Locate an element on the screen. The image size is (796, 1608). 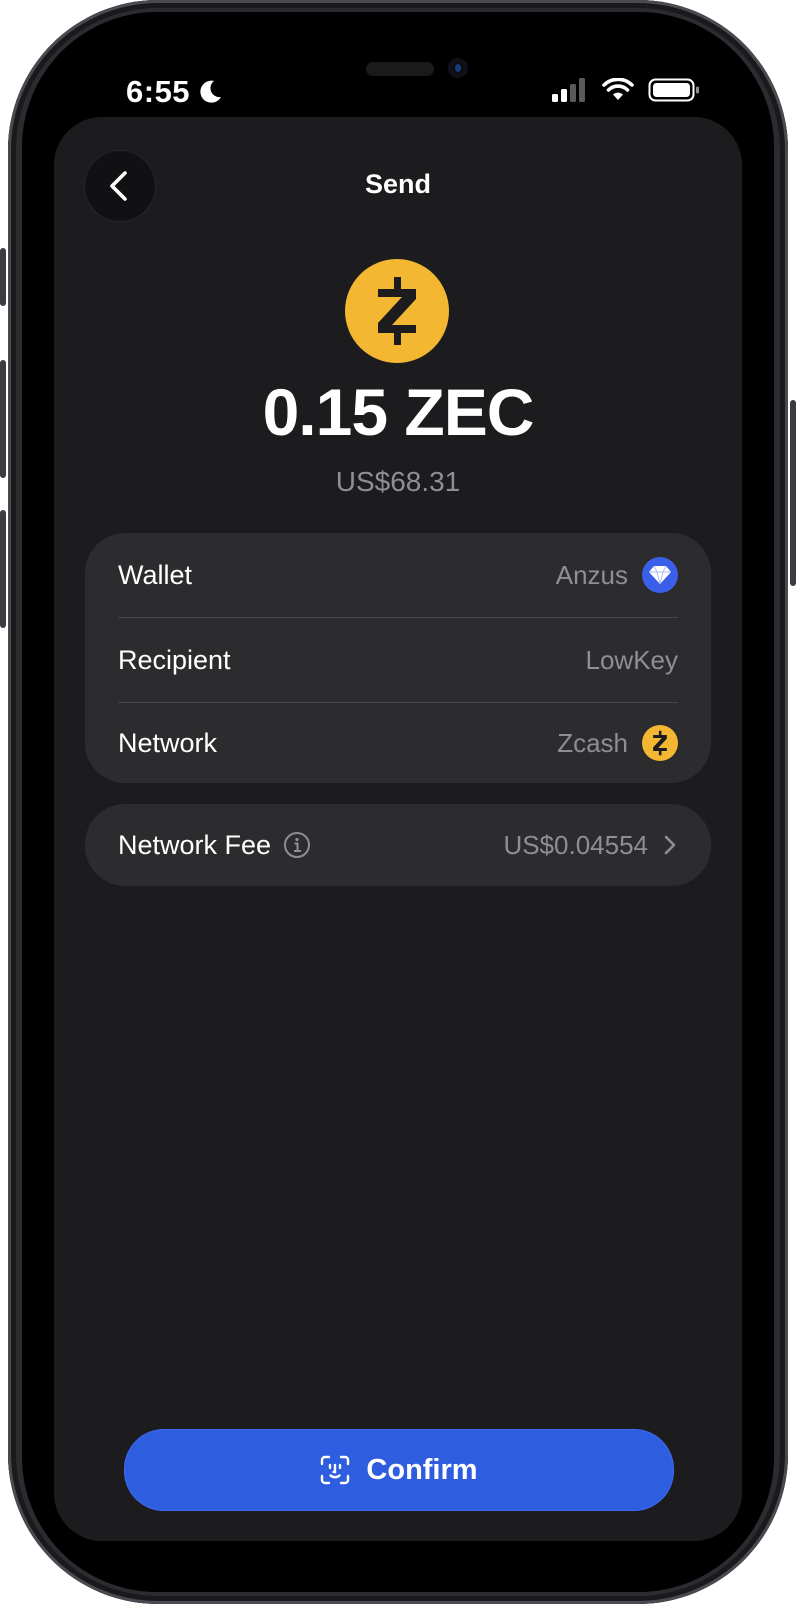
status-time: 6:55 is located at coordinates (158, 91).